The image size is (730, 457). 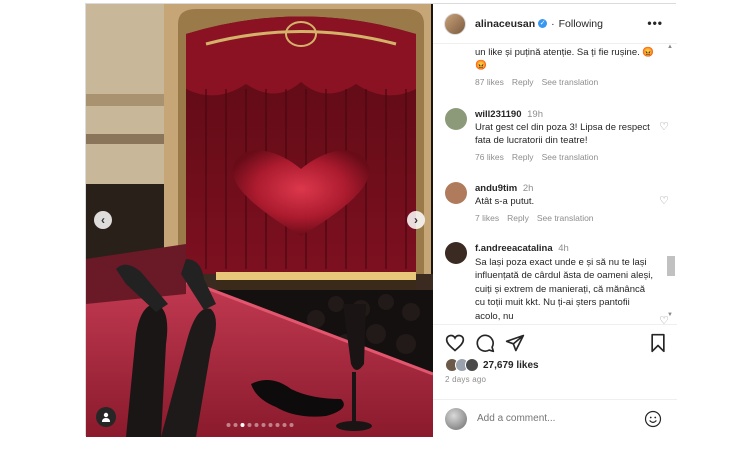 I want to click on scrollbar-thumb, so click(x=671, y=266).